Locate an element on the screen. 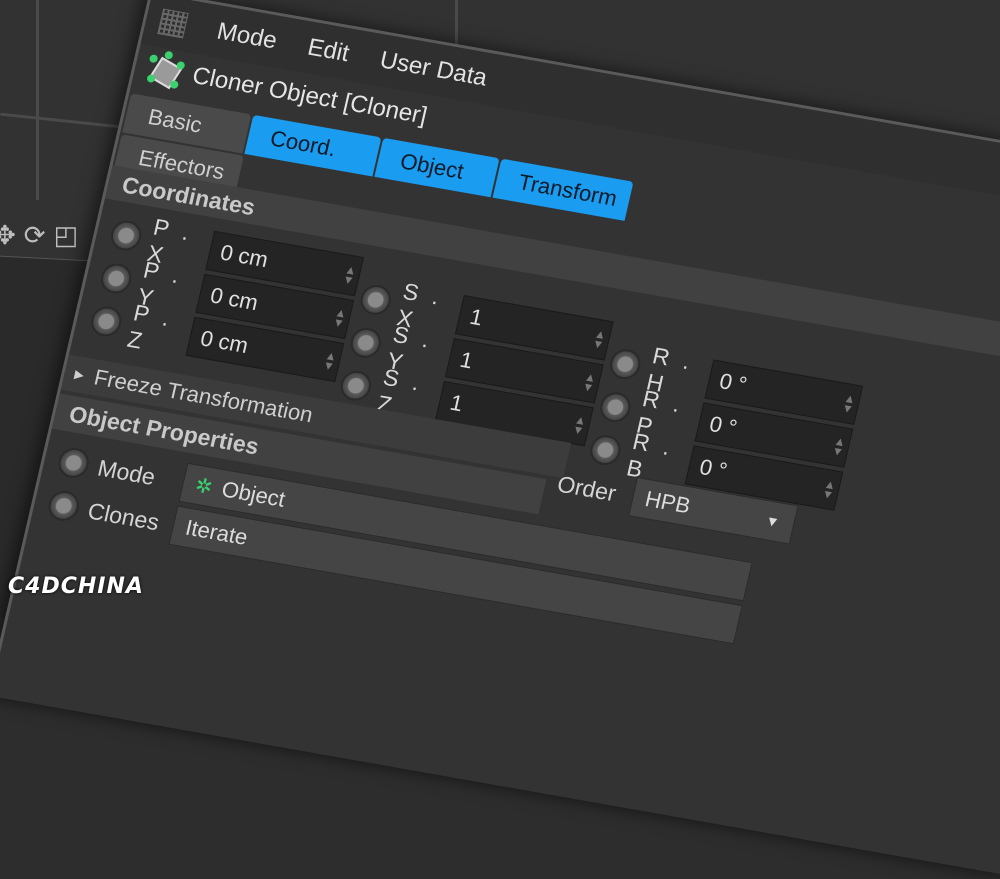 The width and height of the screenshot is (1000, 879). py-value: 0 cm is located at coordinates (234, 299).